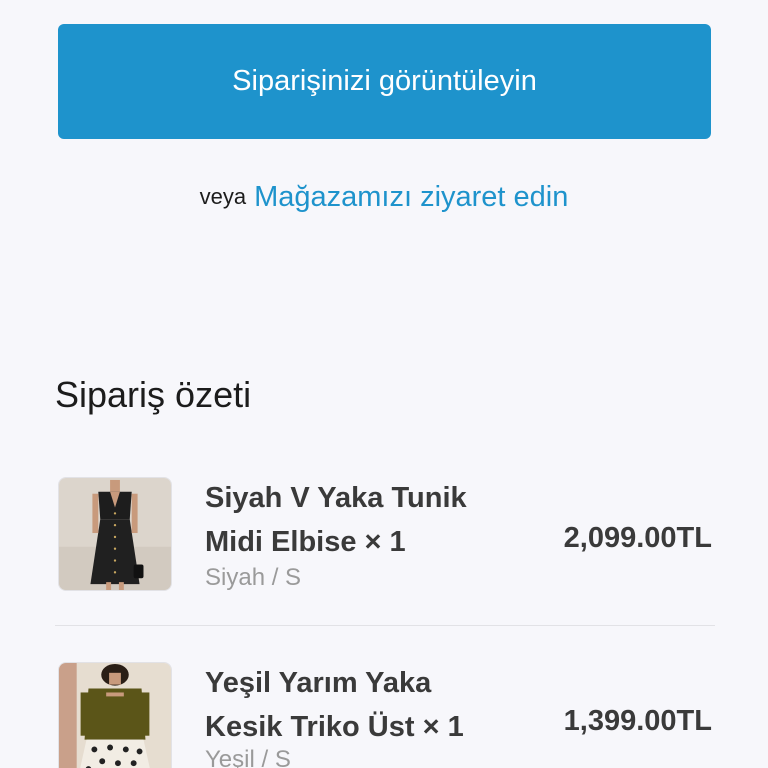 This screenshot has width=768, height=768. I want to click on item-price: 1,399.00TL, so click(637, 721).